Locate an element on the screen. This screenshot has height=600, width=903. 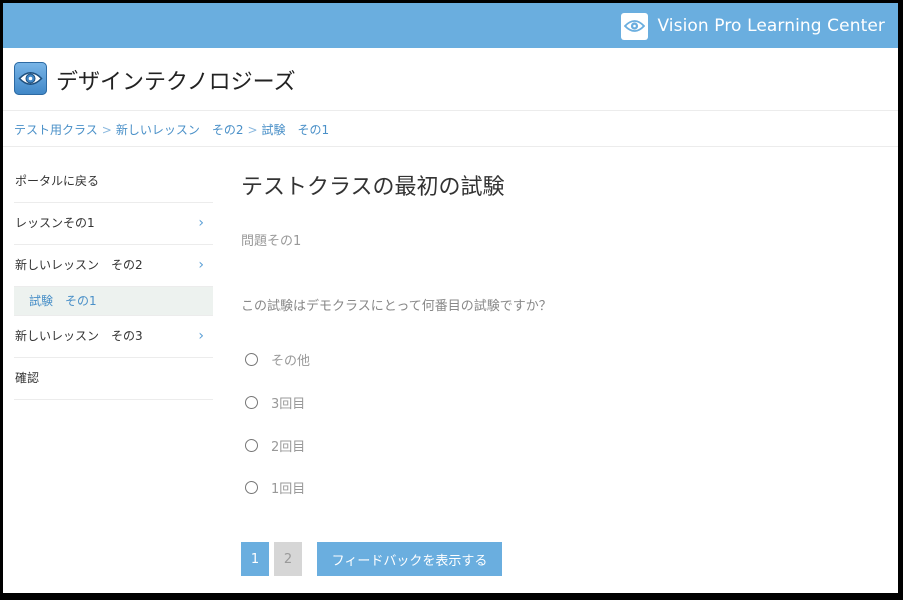
page-title: テストクラスの最初の試験 is located at coordinates (373, 187).